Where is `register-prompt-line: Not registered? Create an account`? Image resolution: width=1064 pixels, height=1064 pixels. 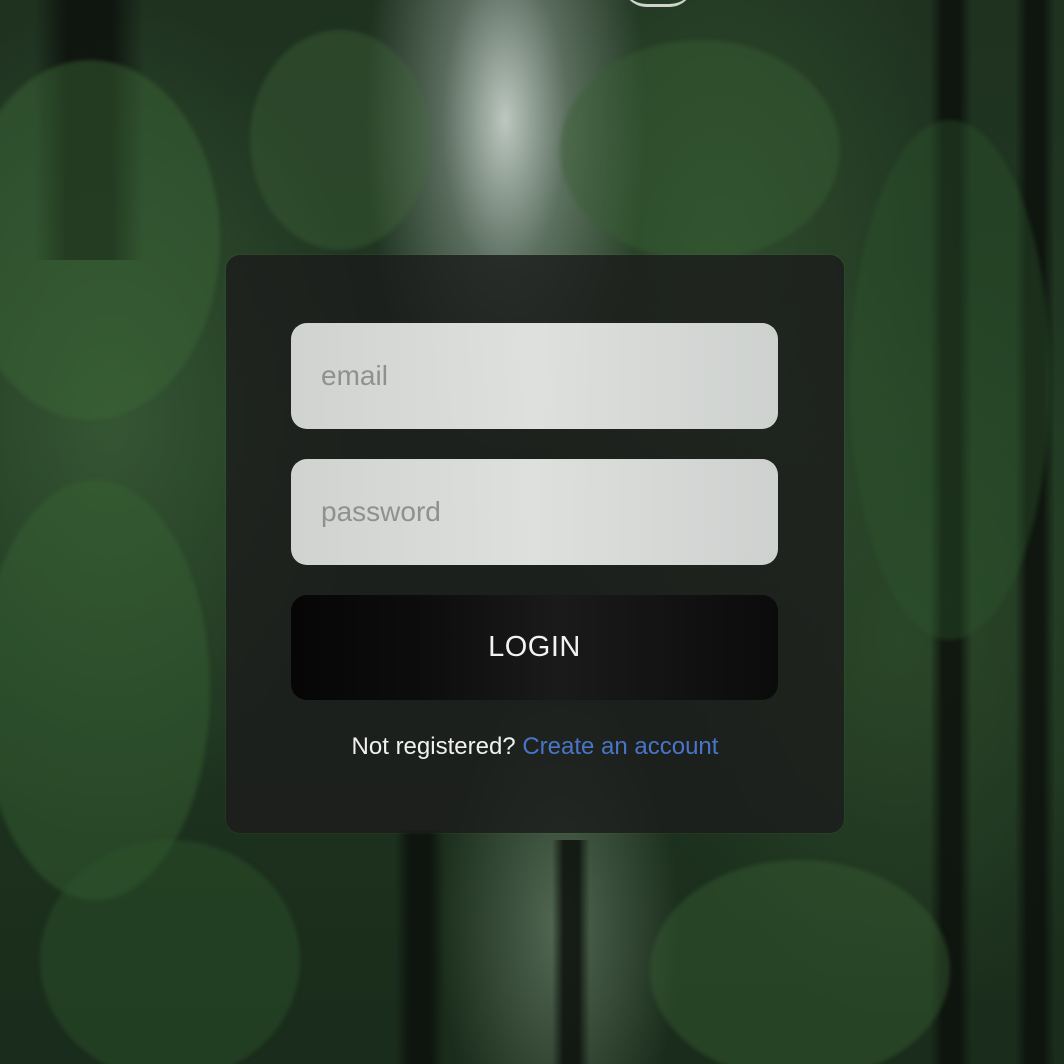
register-prompt-line: Not registered? Create an account is located at coordinates (535, 747).